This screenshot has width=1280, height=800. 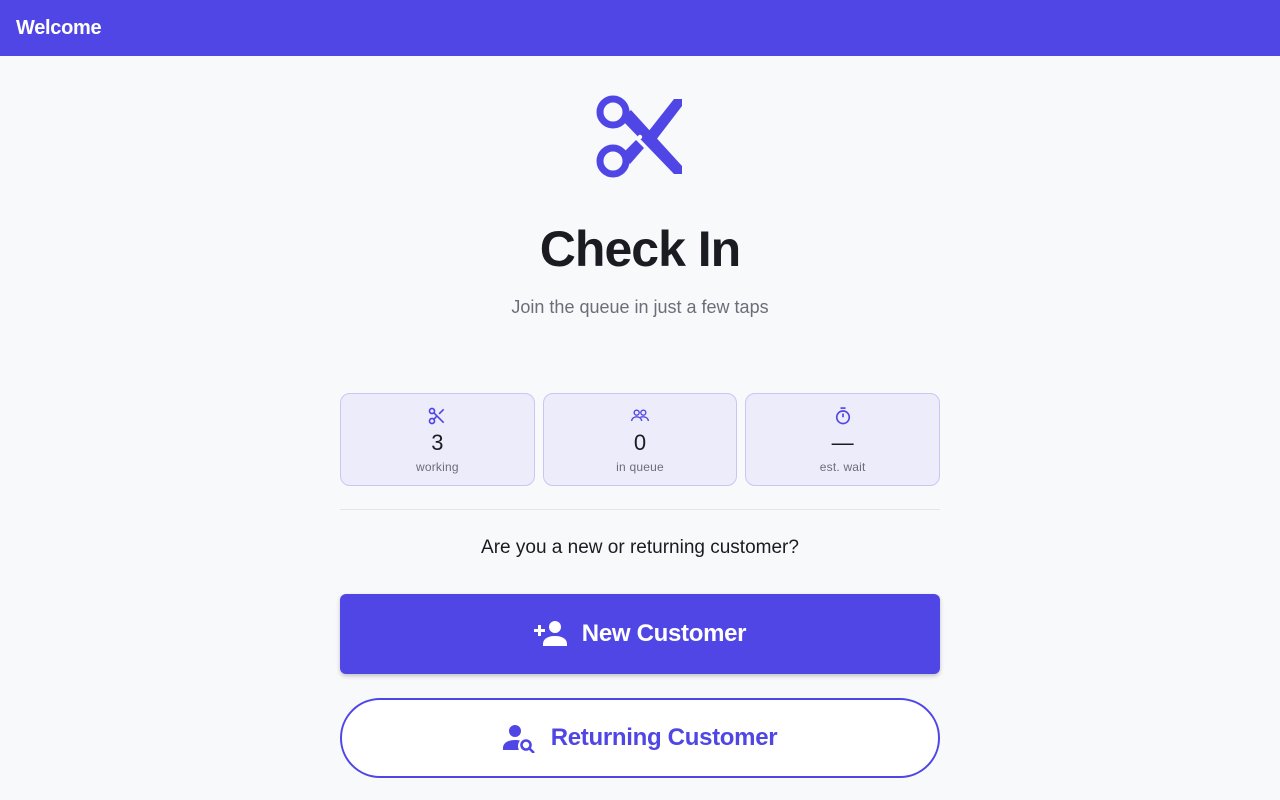 I want to click on divider, so click(x=640, y=509).